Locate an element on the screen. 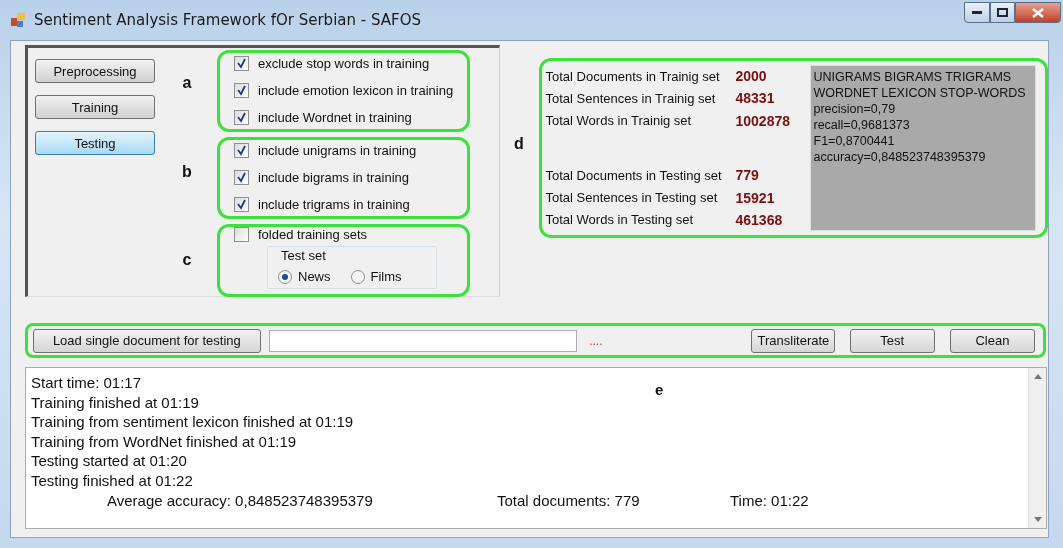 The height and width of the screenshot is (548, 1063). result-line: recall=0,9681373 is located at coordinates (861, 125).